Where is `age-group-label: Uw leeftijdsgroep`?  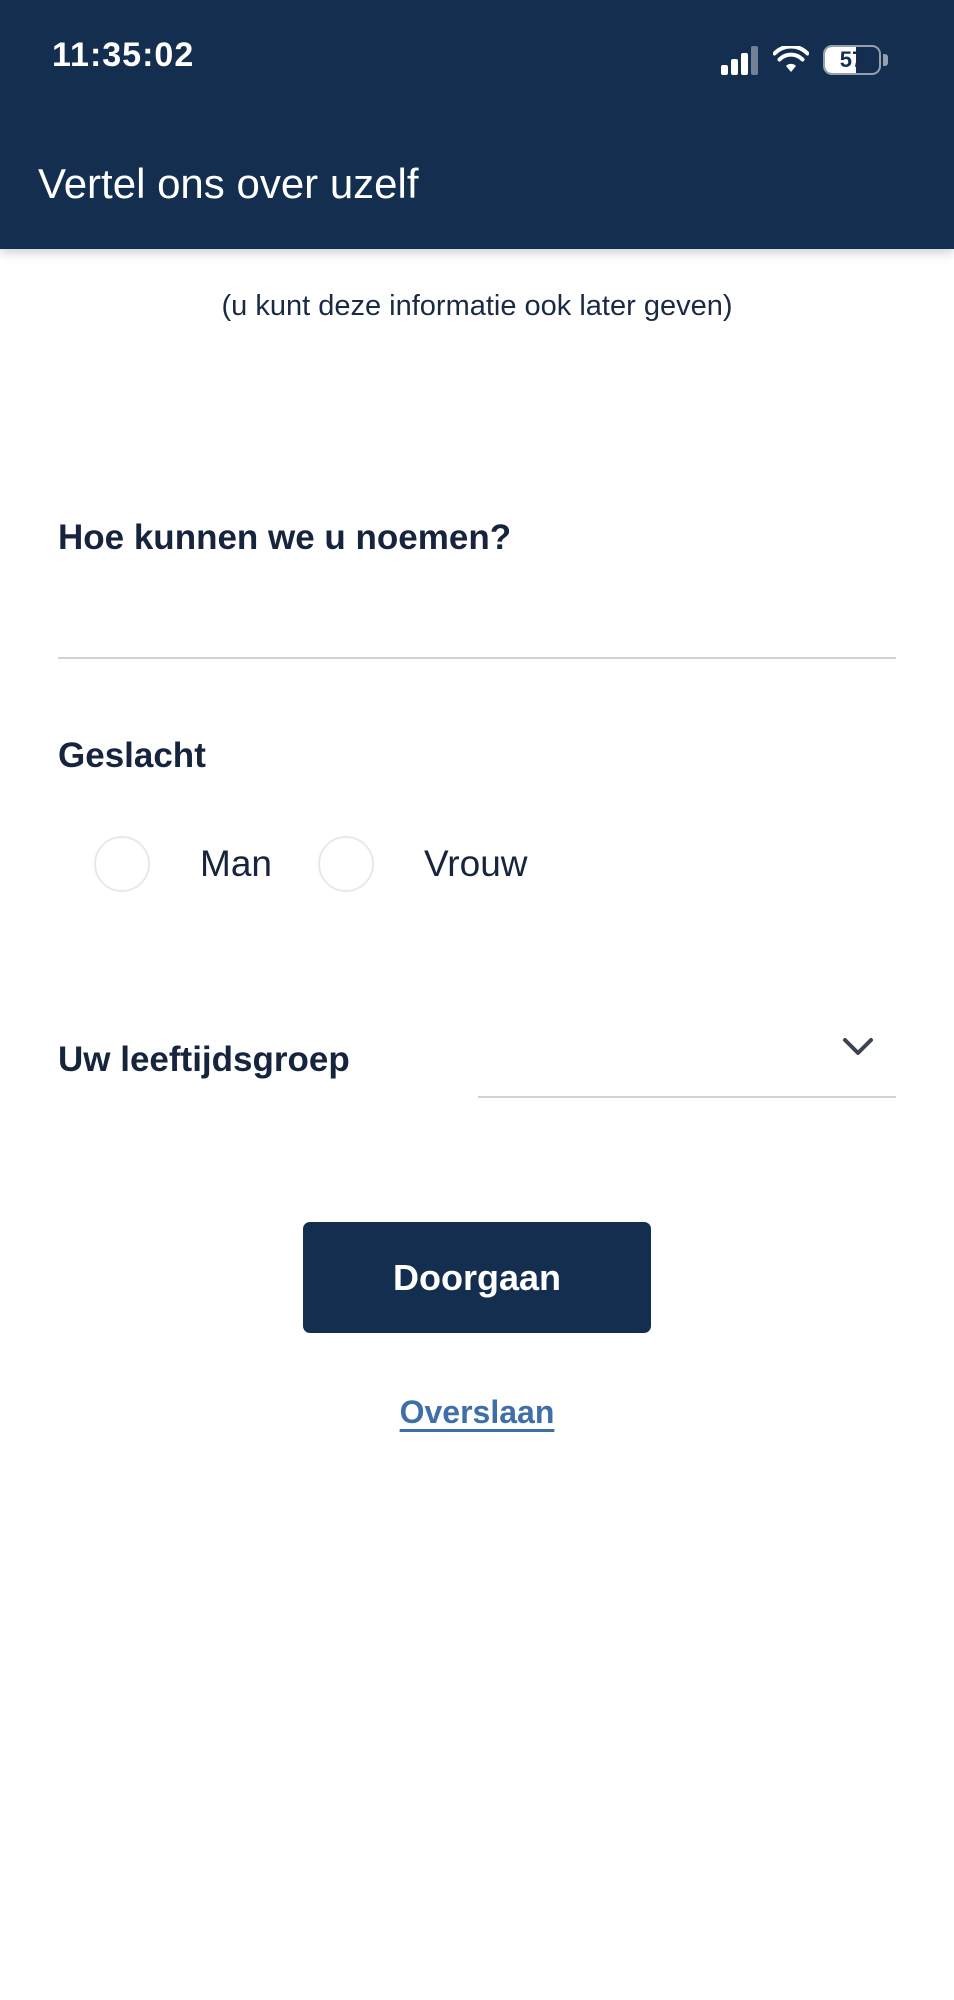 age-group-label: Uw leeftijdsgroep is located at coordinates (204, 1059).